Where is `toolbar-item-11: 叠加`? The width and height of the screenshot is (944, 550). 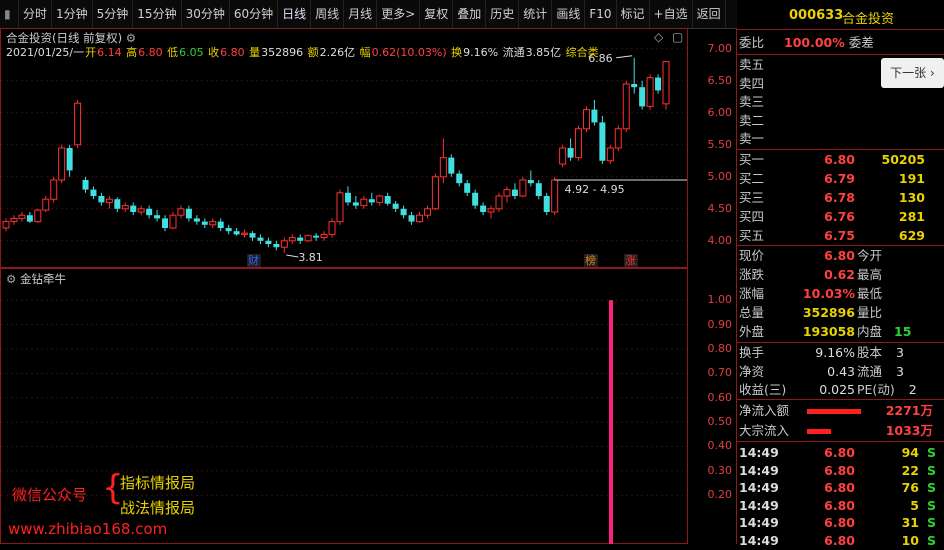 toolbar-item-11: 叠加 is located at coordinates (470, 14).